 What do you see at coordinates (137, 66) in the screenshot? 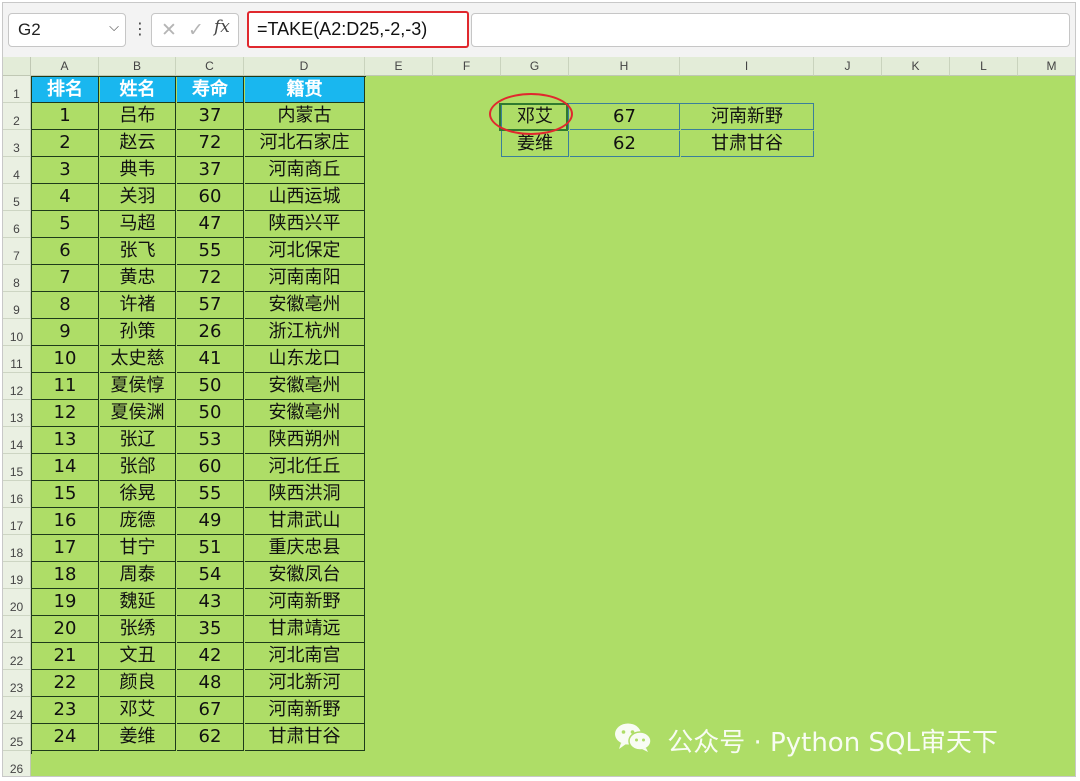
I see `column-header-b: B` at bounding box center [137, 66].